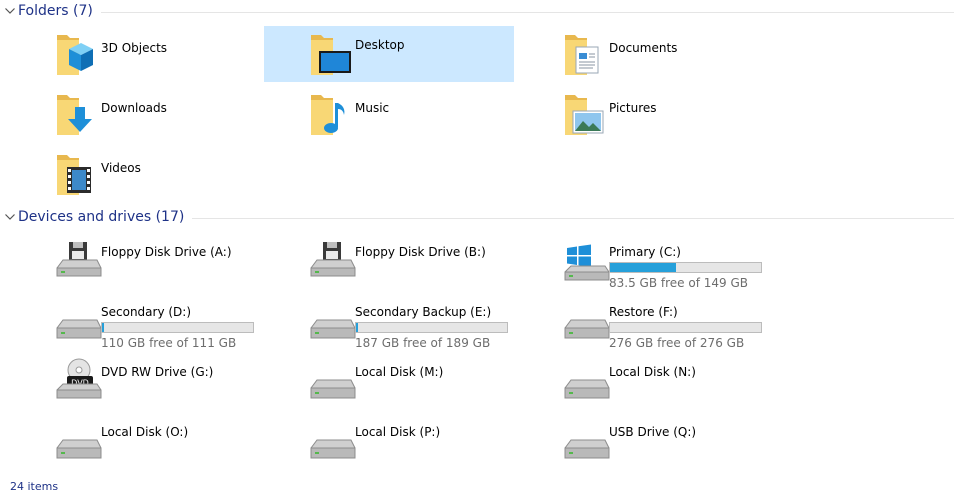  What do you see at coordinates (434, 117) in the screenshot?
I see `folder-music: Music` at bounding box center [434, 117].